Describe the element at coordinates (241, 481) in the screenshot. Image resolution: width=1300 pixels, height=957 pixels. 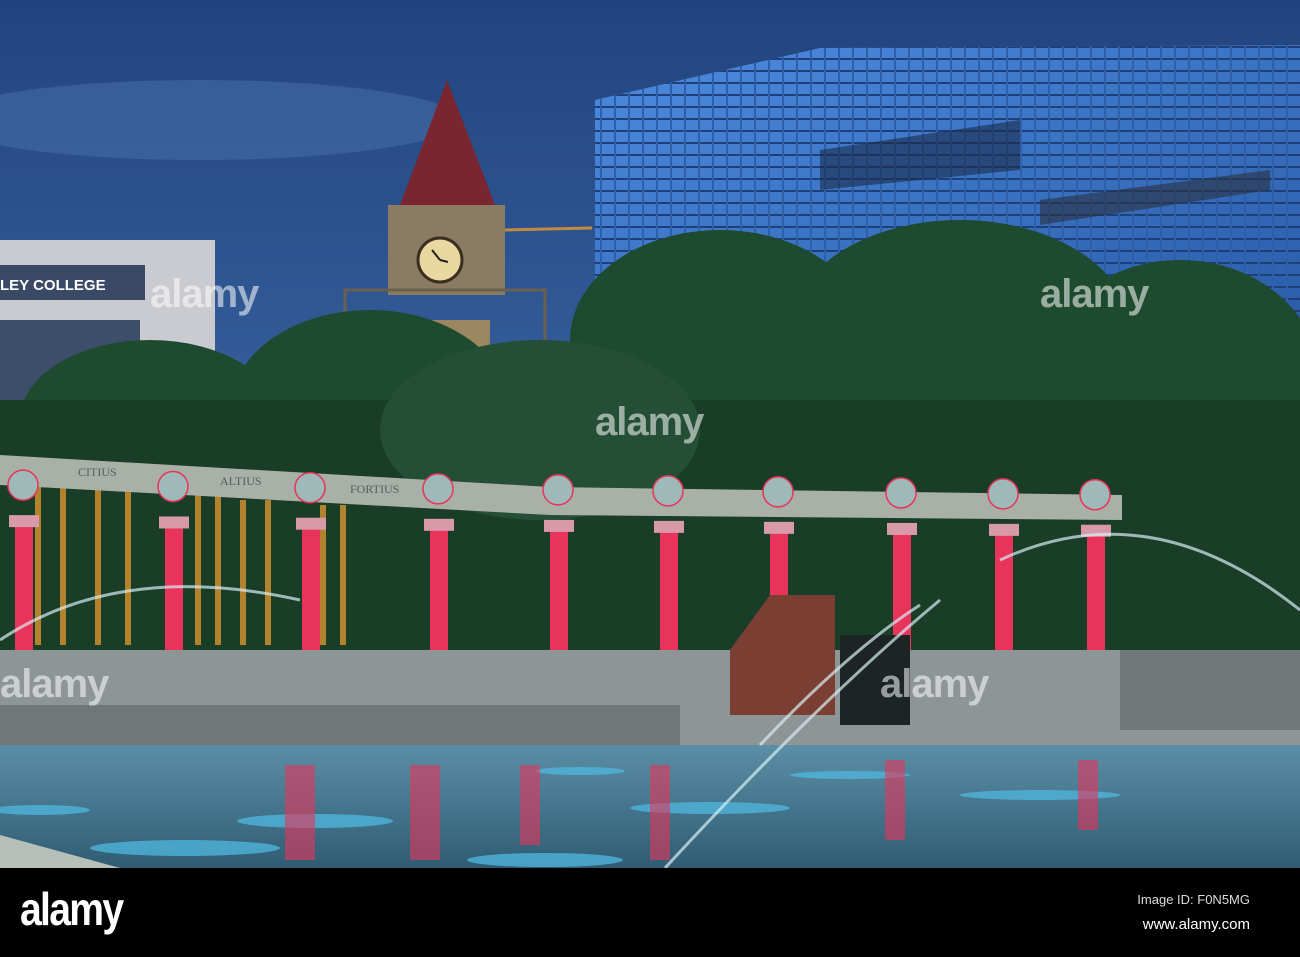
I see `inscription-altius: ALTIUS` at that location.